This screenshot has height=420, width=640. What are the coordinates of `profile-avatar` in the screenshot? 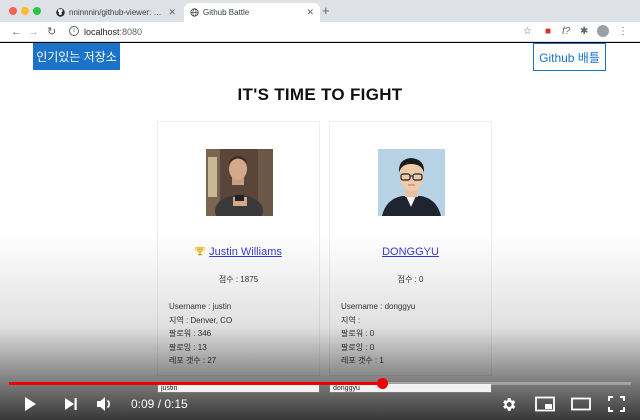 It's located at (603, 31).